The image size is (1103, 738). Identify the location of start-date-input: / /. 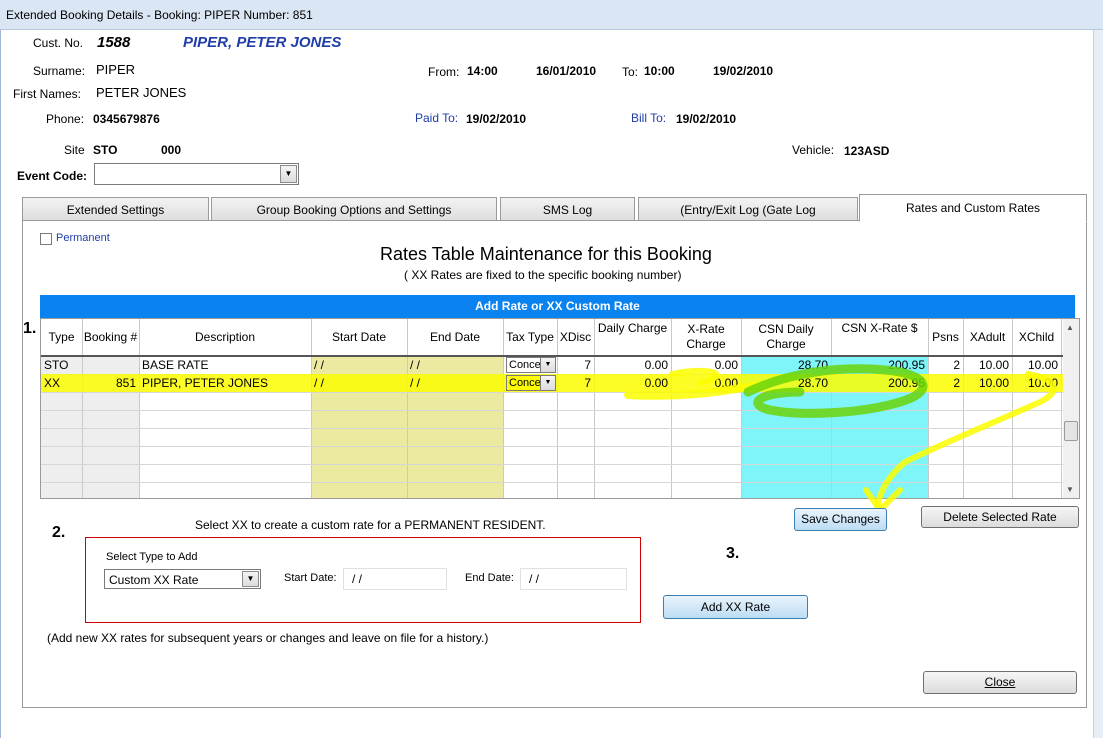
(395, 579).